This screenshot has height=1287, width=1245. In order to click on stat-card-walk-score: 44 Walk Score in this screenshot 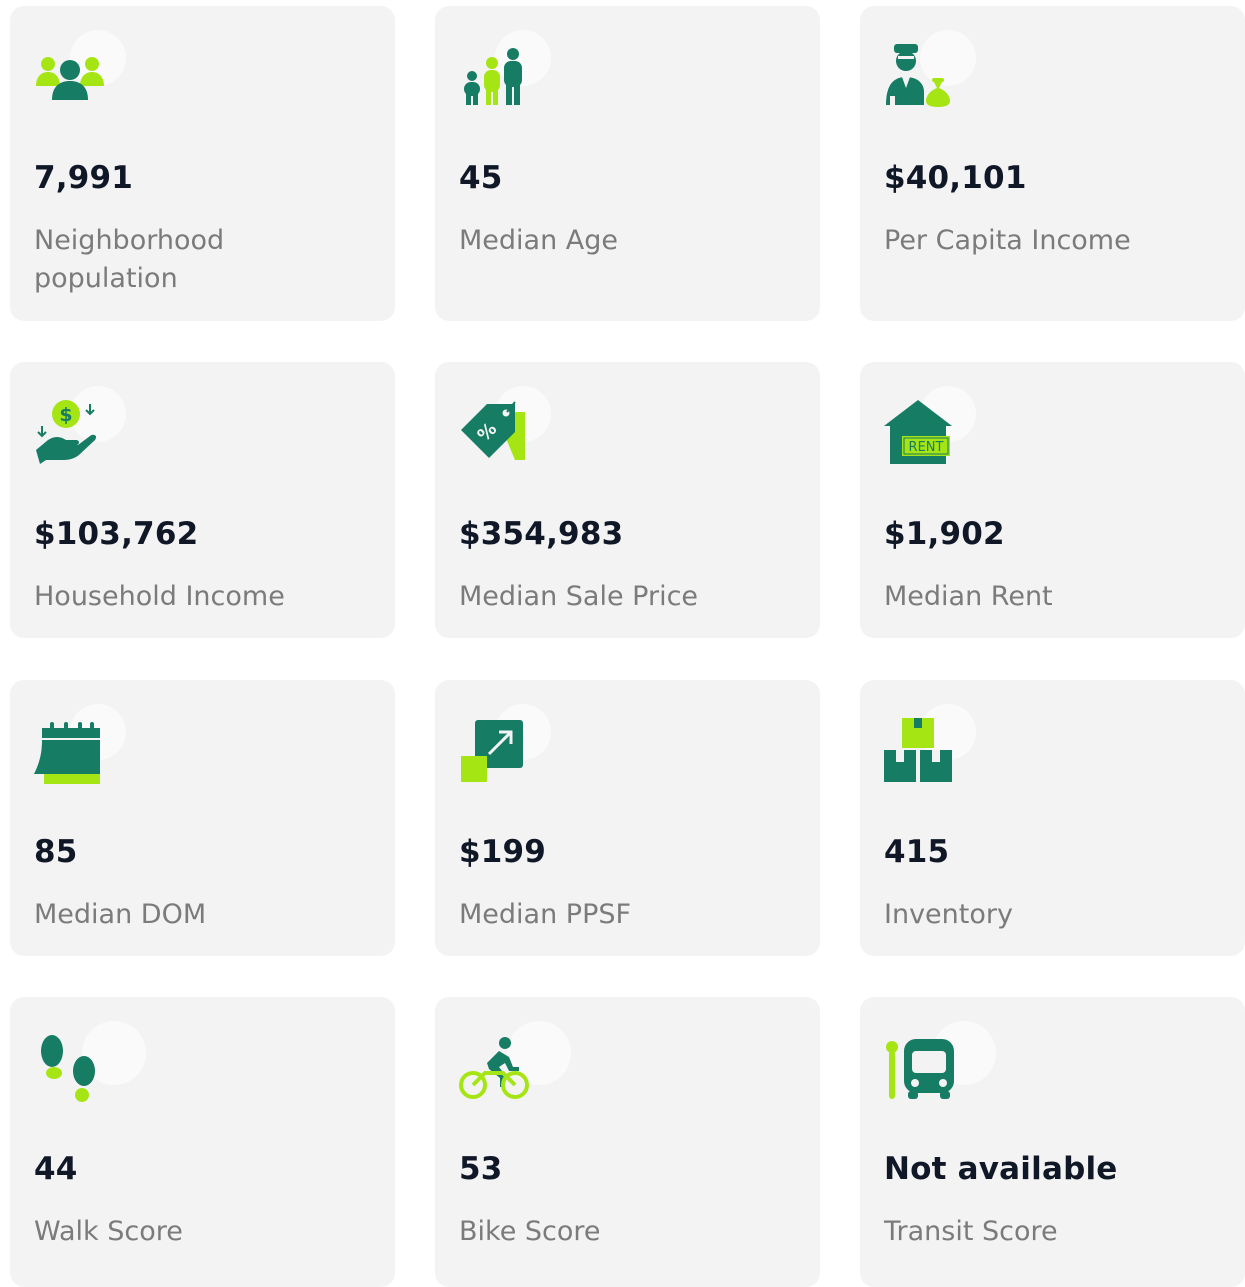, I will do `click(202, 1142)`.